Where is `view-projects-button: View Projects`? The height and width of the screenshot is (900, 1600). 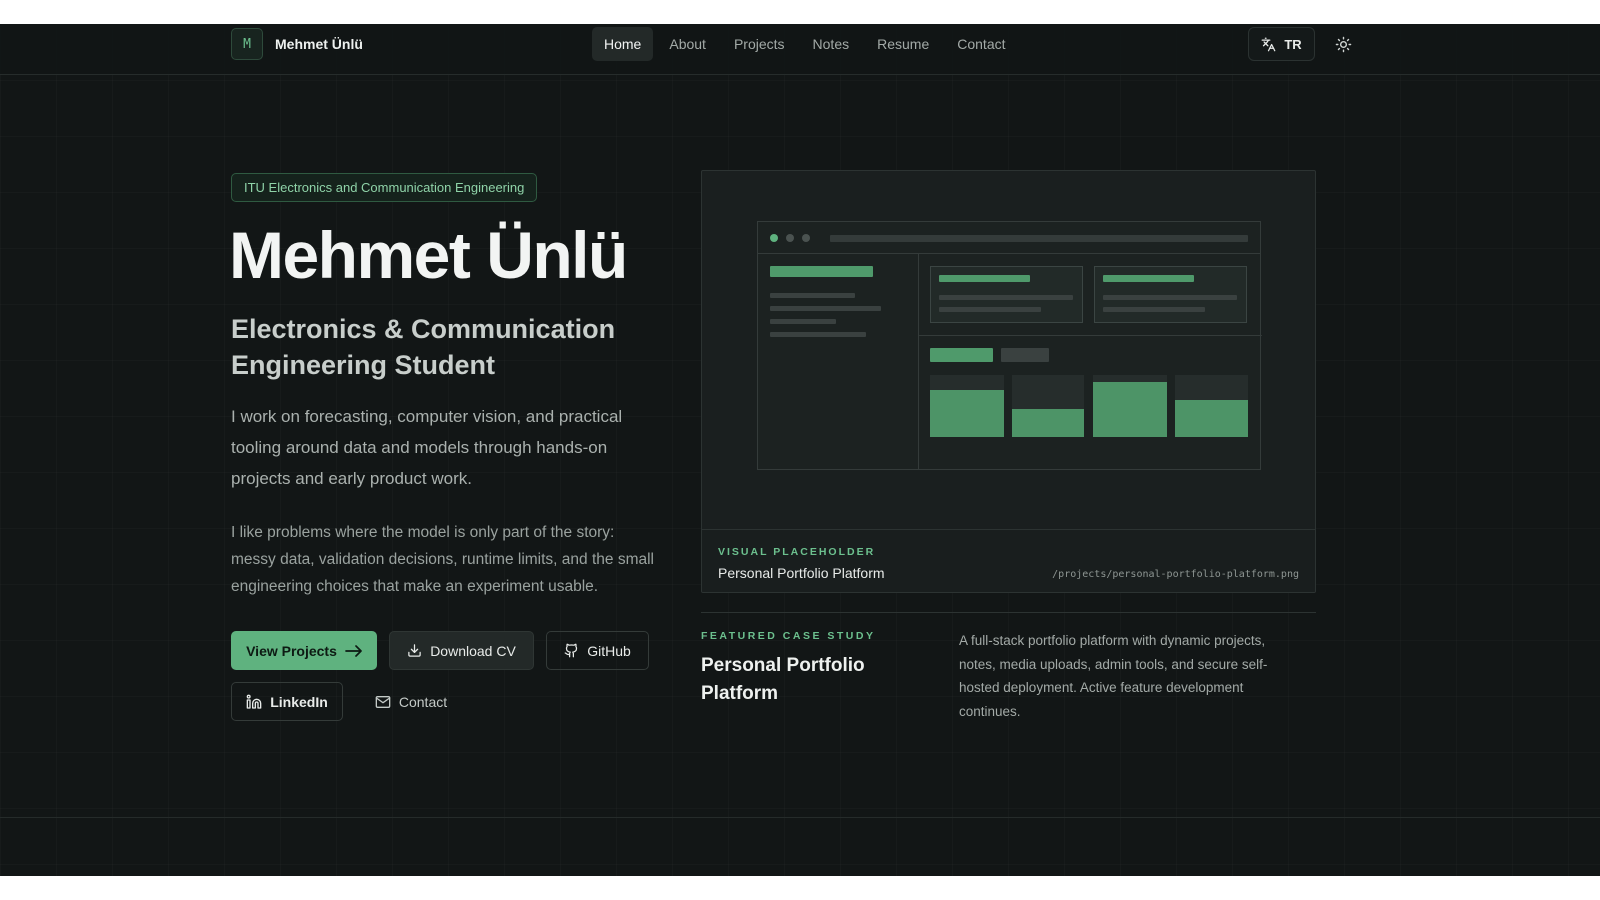
view-projects-button: View Projects is located at coordinates (304, 650).